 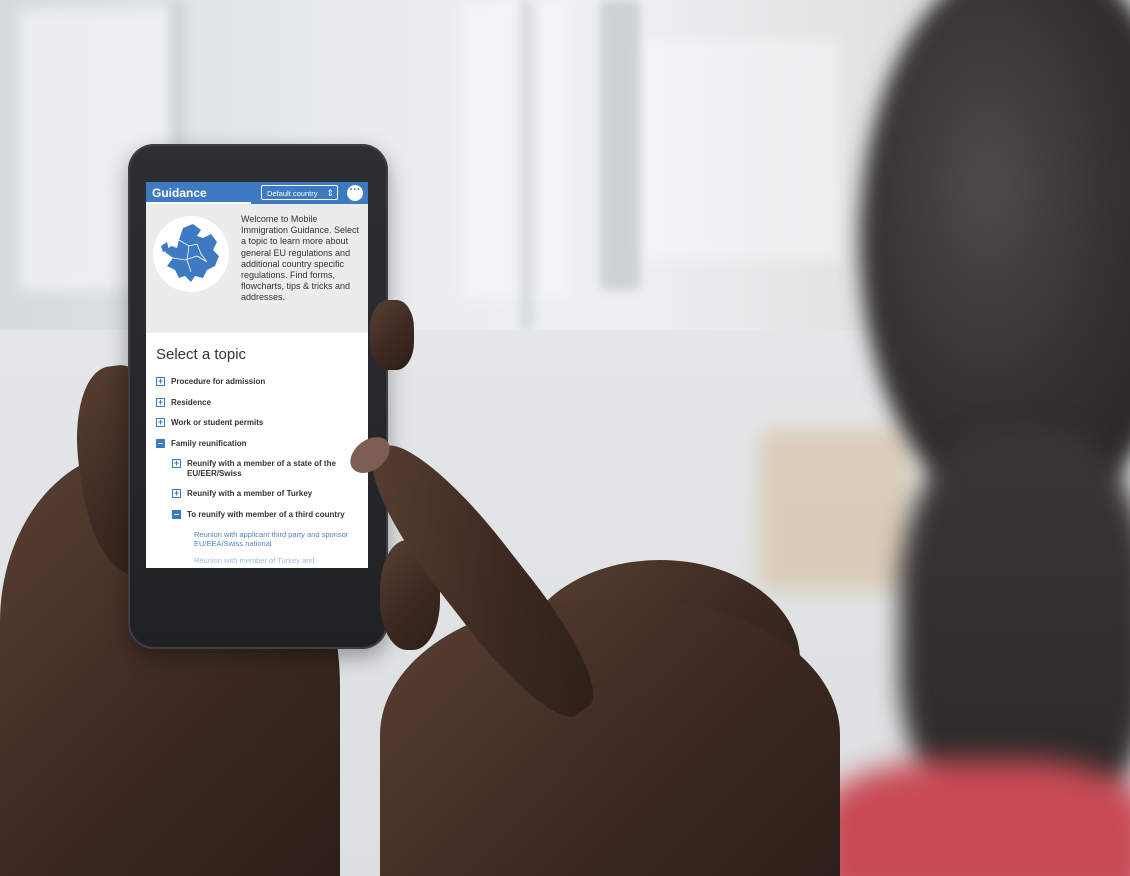 What do you see at coordinates (191, 402) in the screenshot?
I see `topic-label: Residence` at bounding box center [191, 402].